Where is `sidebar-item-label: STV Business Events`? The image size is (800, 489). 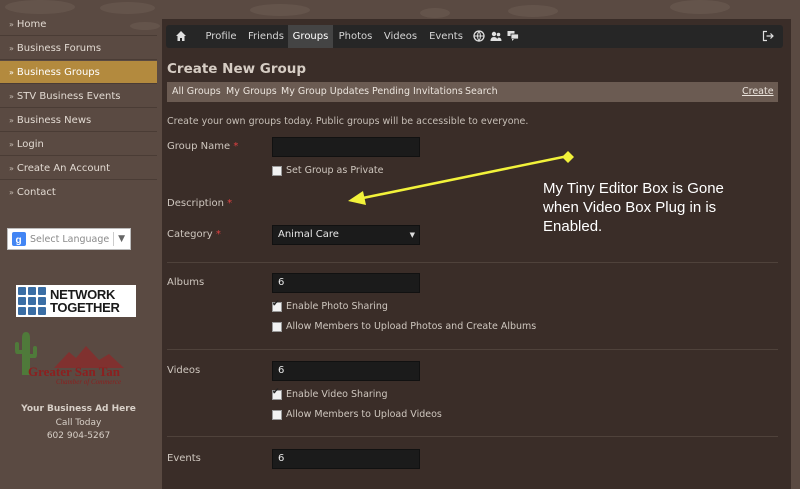 sidebar-item-label: STV Business Events is located at coordinates (68, 96).